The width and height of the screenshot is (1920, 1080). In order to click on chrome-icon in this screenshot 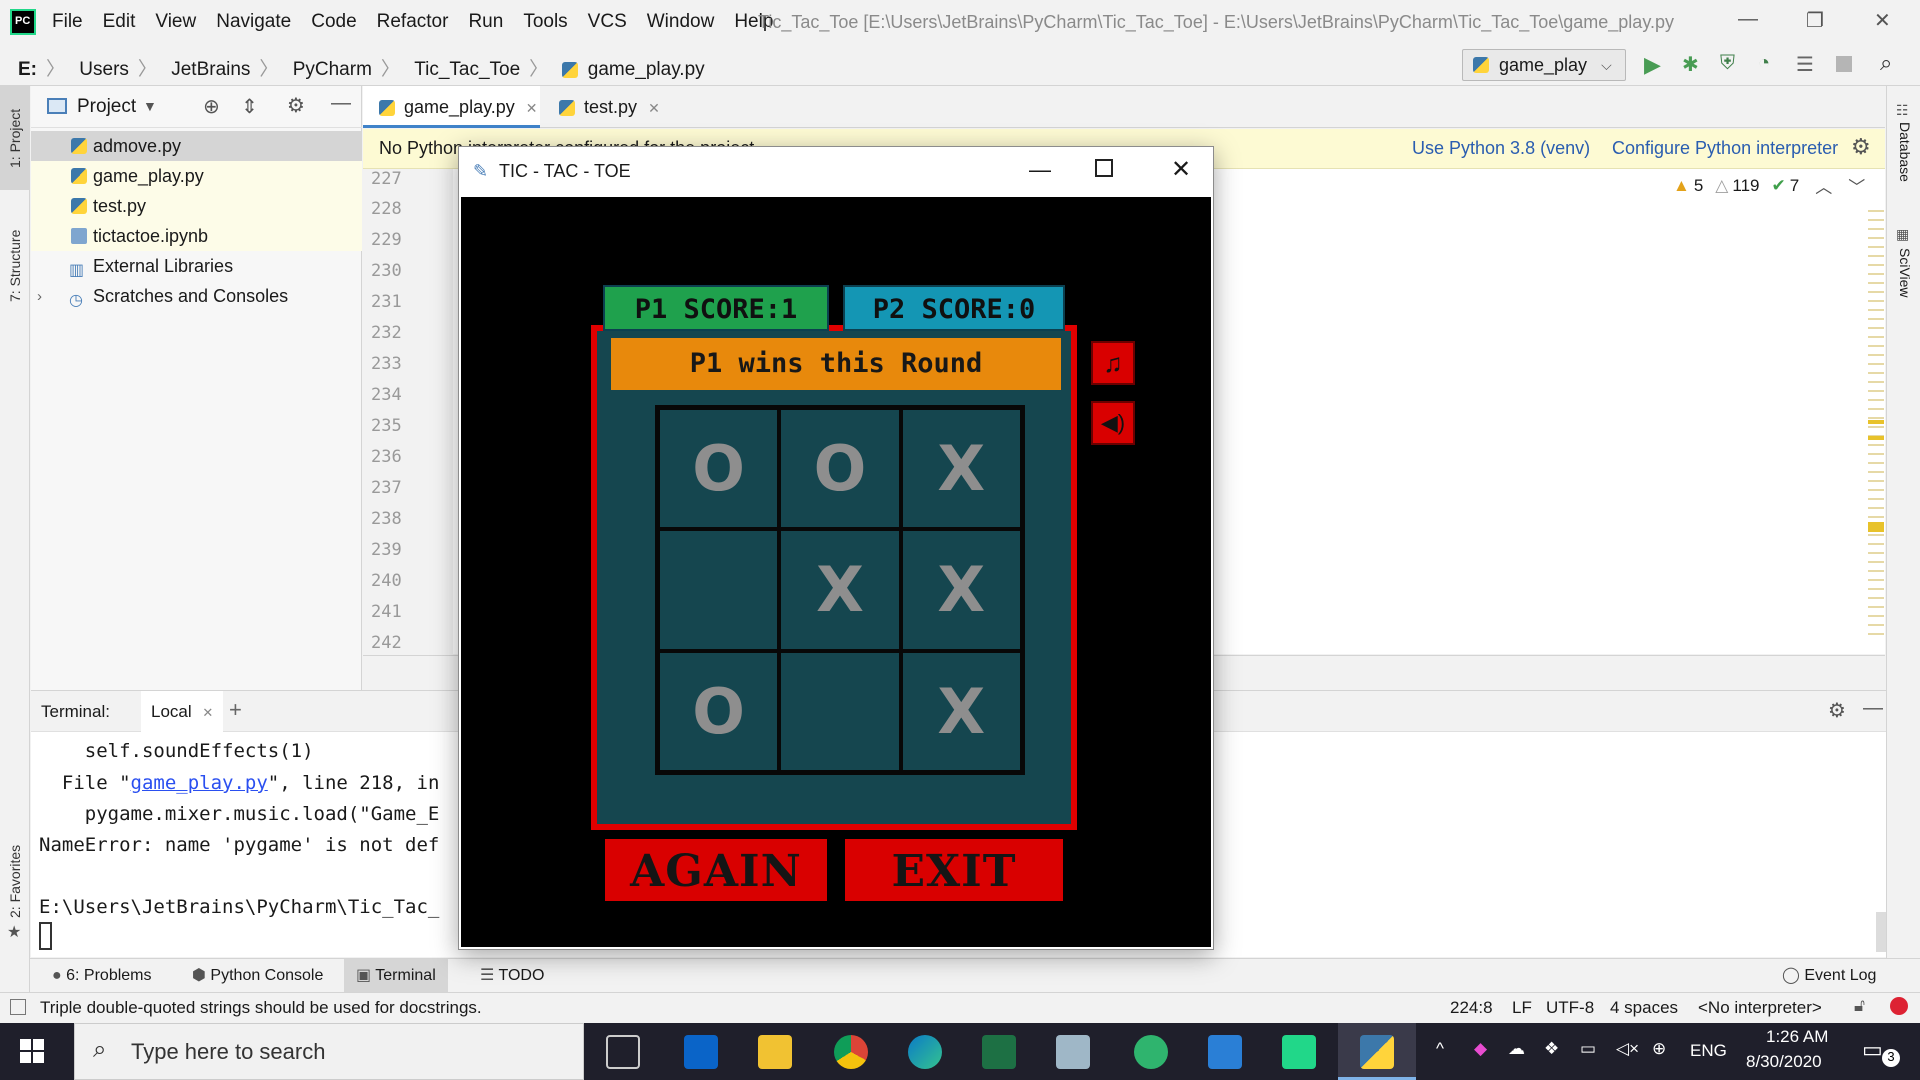, I will do `click(851, 1052)`.